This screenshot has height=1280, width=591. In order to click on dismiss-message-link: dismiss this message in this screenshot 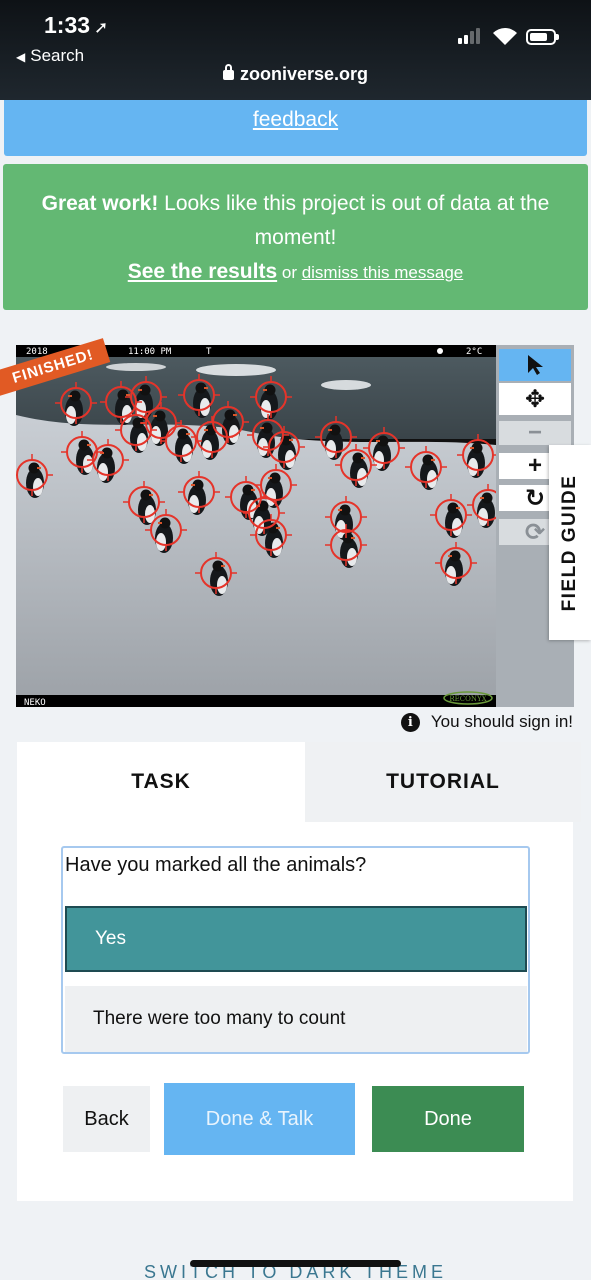, I will do `click(383, 272)`.